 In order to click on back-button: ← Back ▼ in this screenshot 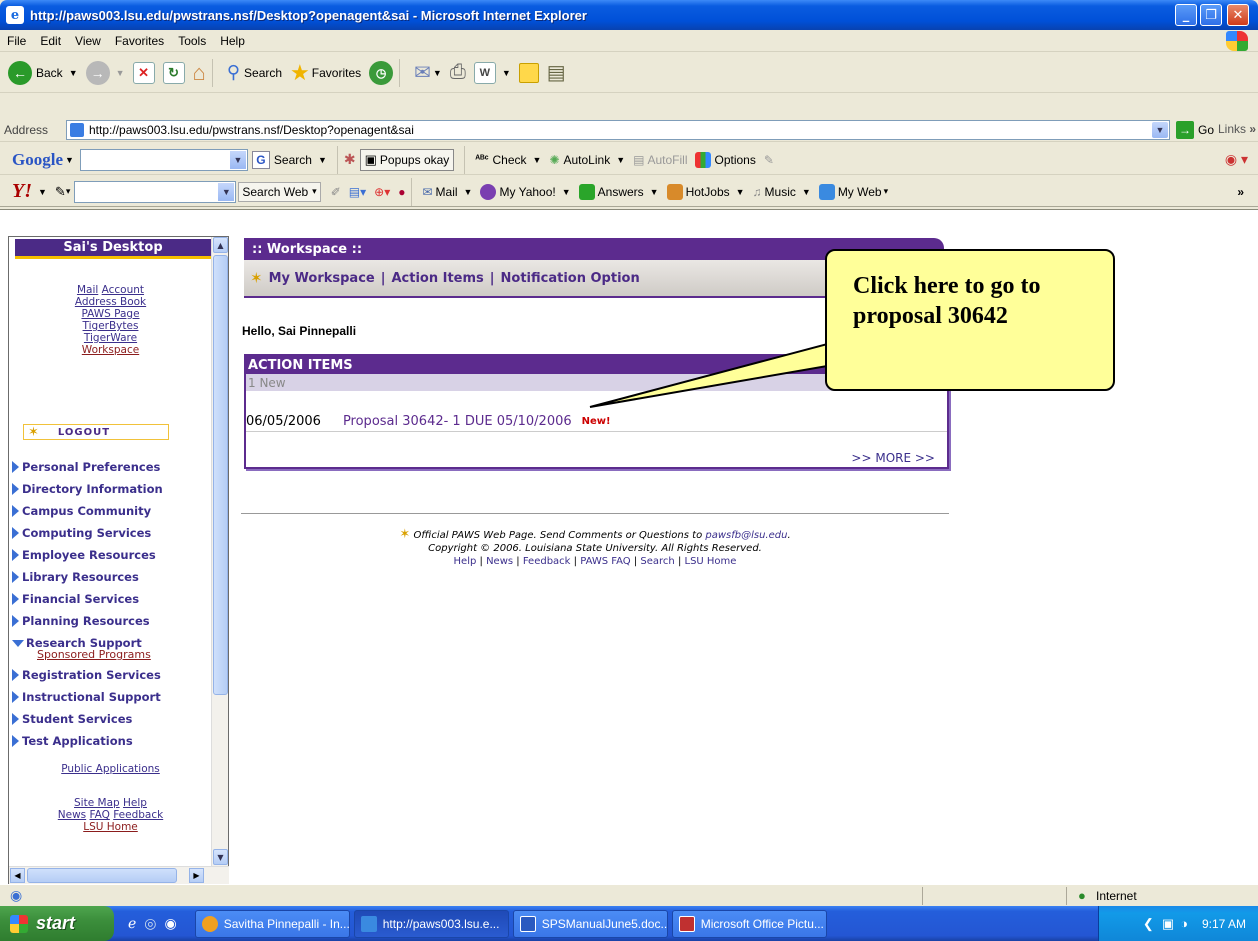, I will do `click(43, 73)`.